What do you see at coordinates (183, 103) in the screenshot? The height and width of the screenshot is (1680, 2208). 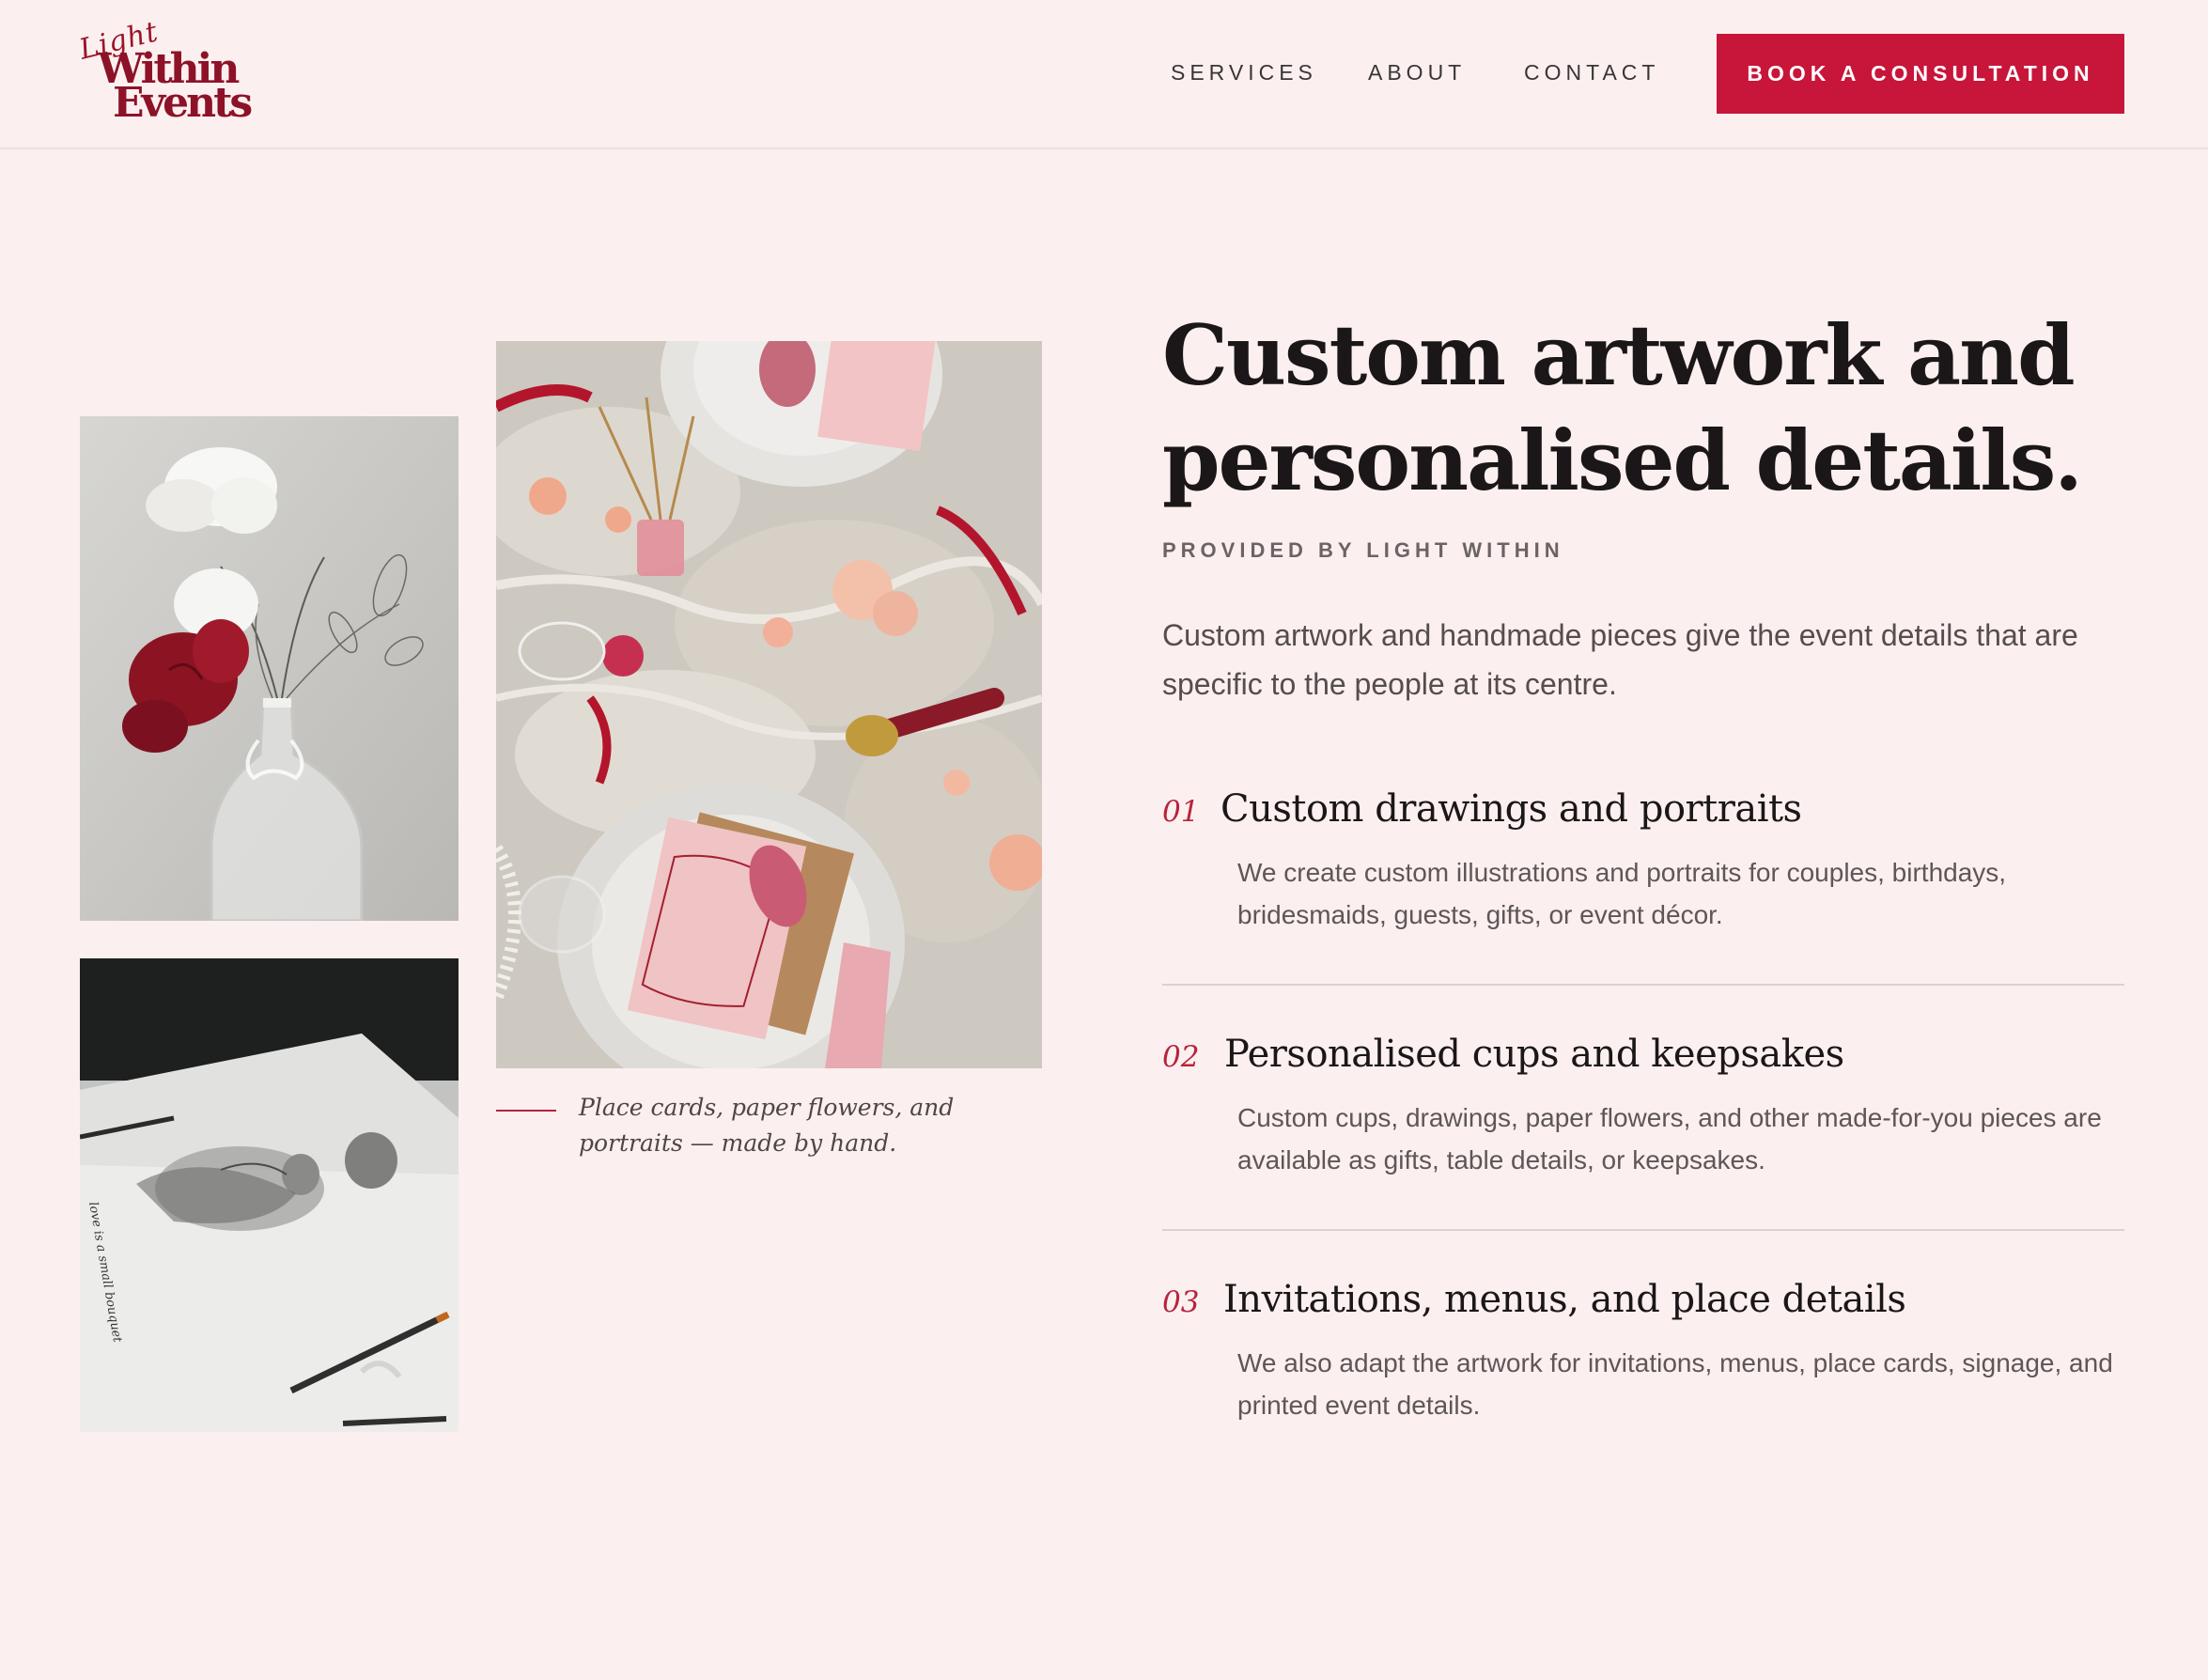 I see `logo-wordmark-line2: Events` at bounding box center [183, 103].